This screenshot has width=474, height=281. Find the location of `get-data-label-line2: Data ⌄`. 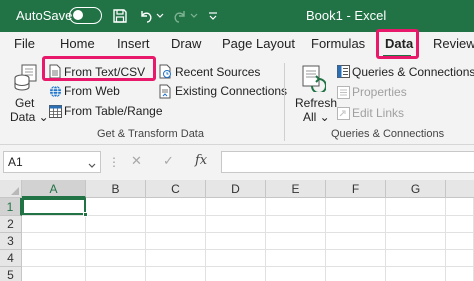

get-data-label-line2: Data ⌄ is located at coordinates (29, 117).